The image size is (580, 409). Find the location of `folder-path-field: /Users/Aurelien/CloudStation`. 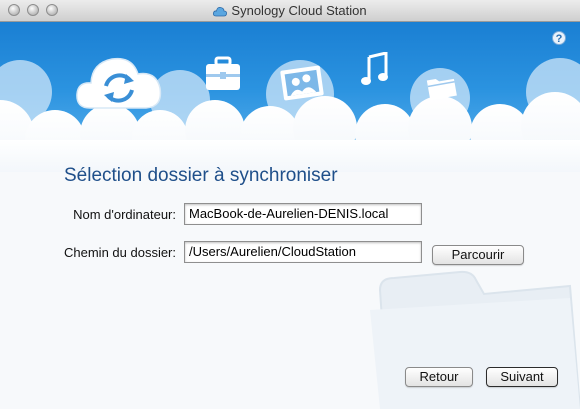

folder-path-field: /Users/Aurelien/CloudStation is located at coordinates (303, 252).